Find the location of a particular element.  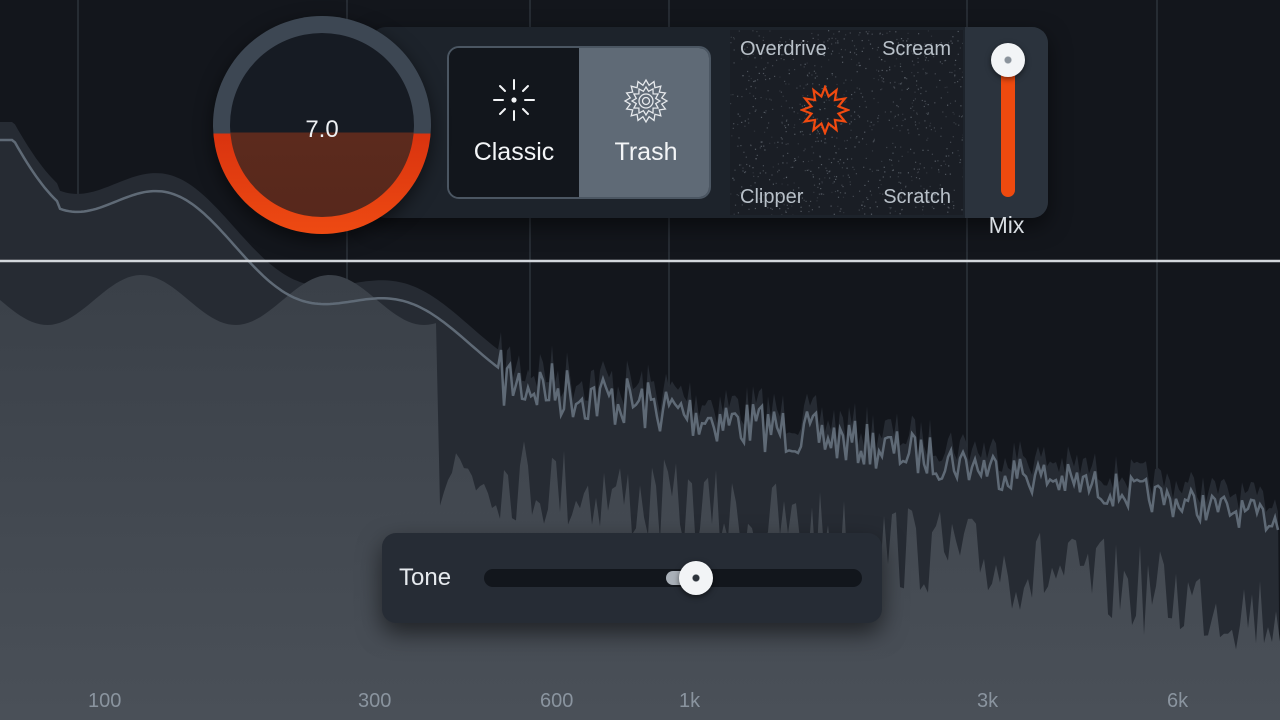

tone-slider-track is located at coordinates (673, 578).